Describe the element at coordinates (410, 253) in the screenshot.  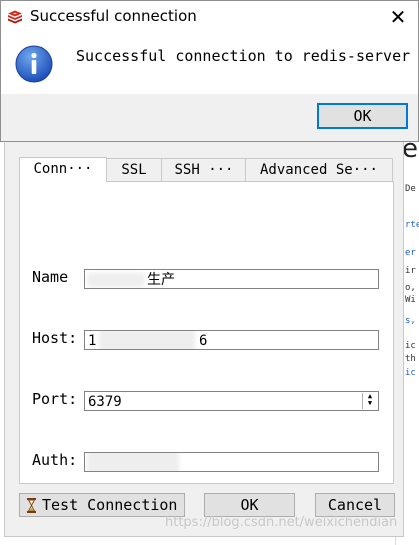
I see `background-text-fragment: er` at that location.